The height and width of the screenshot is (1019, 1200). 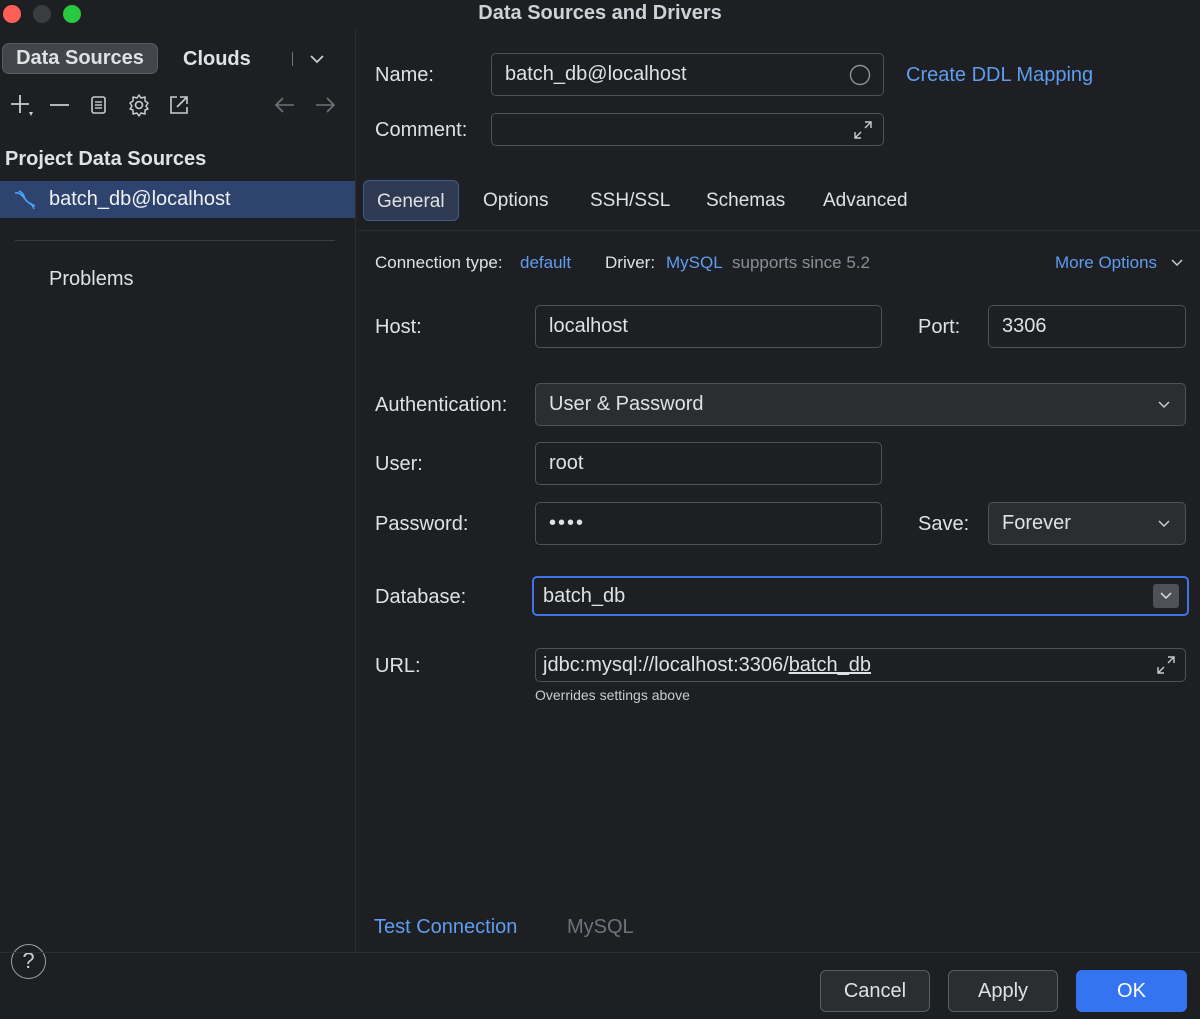 I want to click on driver-label: Driver:, so click(x=630, y=263).